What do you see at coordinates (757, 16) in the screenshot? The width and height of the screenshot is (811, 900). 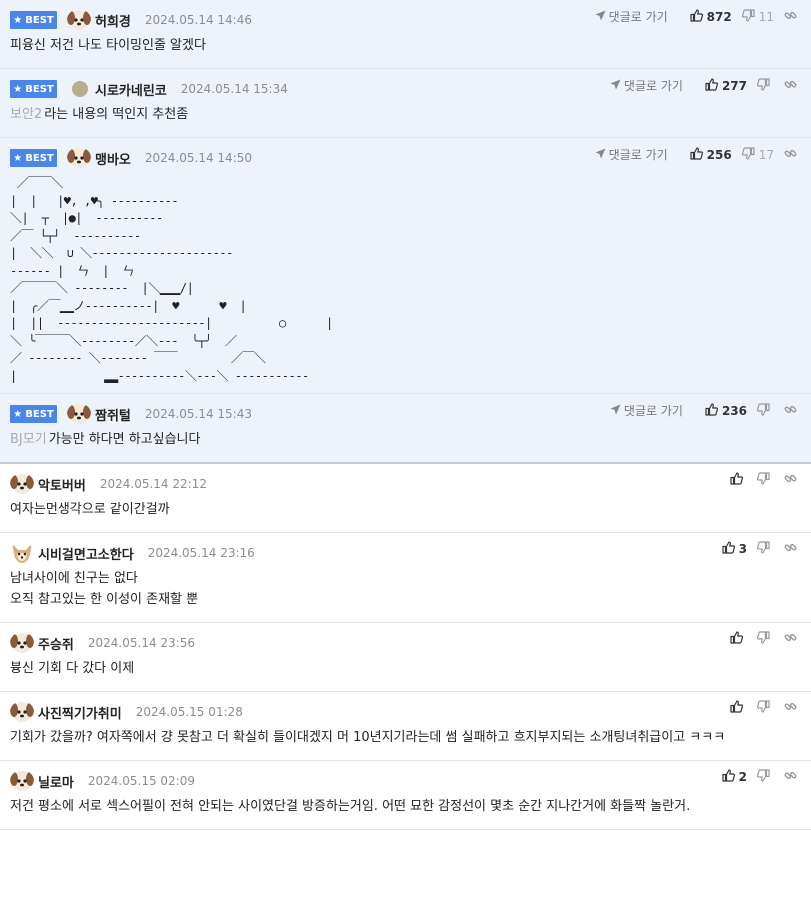 I see `downvote-button: 11` at bounding box center [757, 16].